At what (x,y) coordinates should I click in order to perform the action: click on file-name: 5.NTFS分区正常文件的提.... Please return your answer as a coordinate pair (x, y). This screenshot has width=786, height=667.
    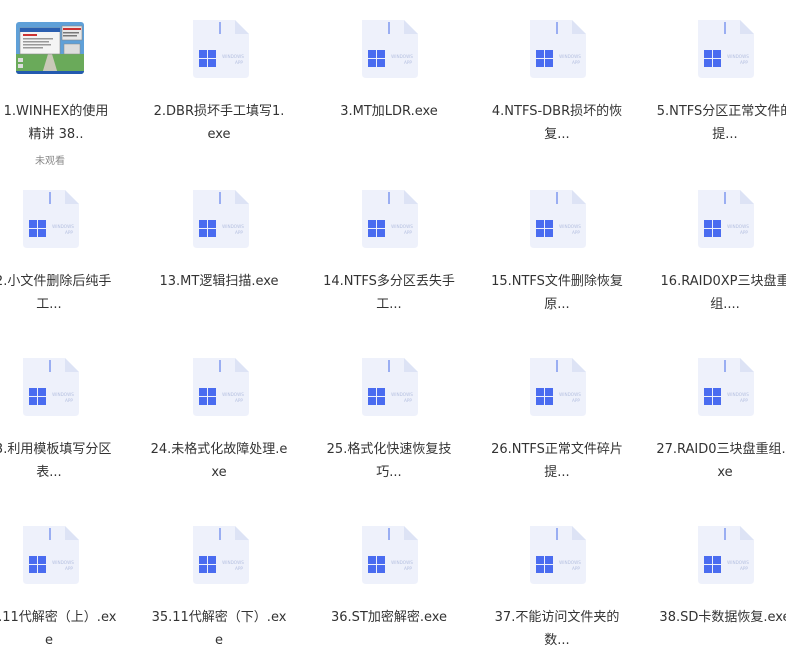
    Looking at the image, I should click on (721, 123).